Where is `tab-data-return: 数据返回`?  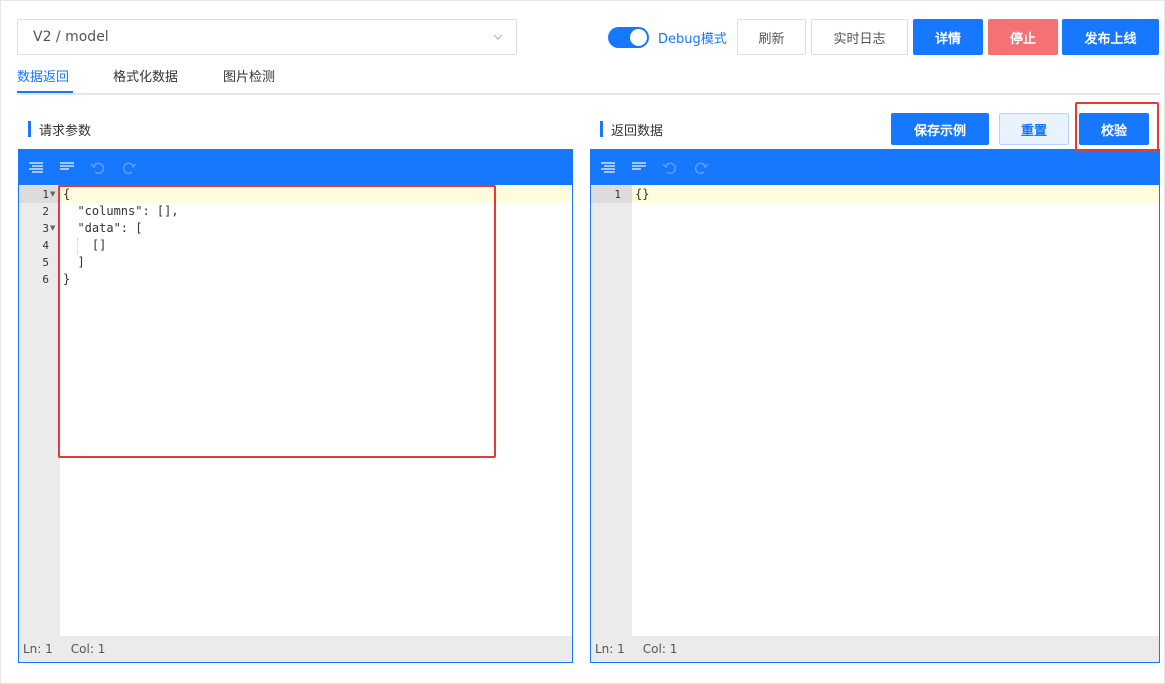 tab-data-return: 数据返回 is located at coordinates (43, 75).